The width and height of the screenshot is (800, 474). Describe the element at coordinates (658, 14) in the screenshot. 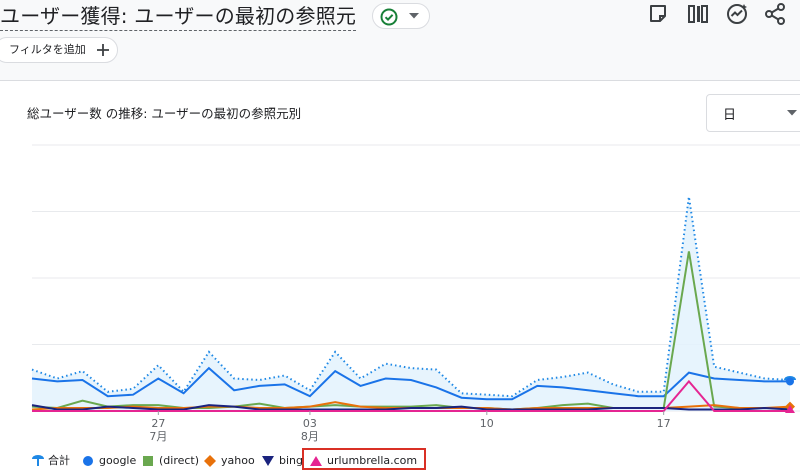

I see `note-icon` at that location.